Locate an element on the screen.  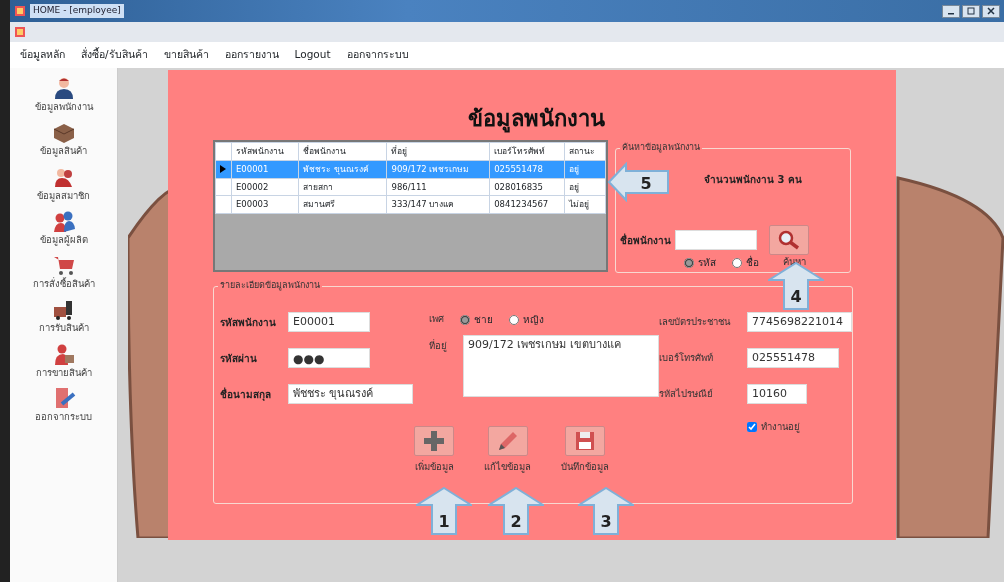
table-cell: 986/111 is located at coordinates (438, 187).